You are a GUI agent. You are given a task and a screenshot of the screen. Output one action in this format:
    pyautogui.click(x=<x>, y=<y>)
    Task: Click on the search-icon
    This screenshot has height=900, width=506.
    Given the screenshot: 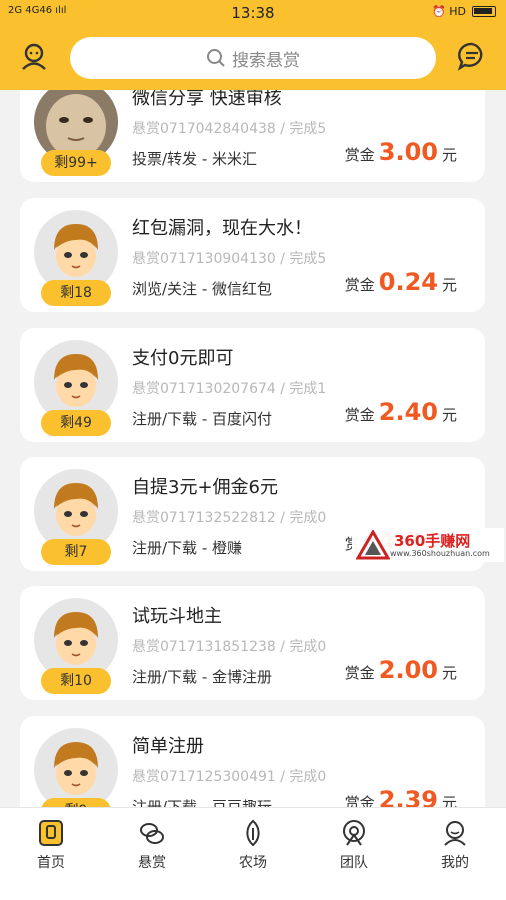 What is the action you would take?
    pyautogui.click(x=216, y=58)
    